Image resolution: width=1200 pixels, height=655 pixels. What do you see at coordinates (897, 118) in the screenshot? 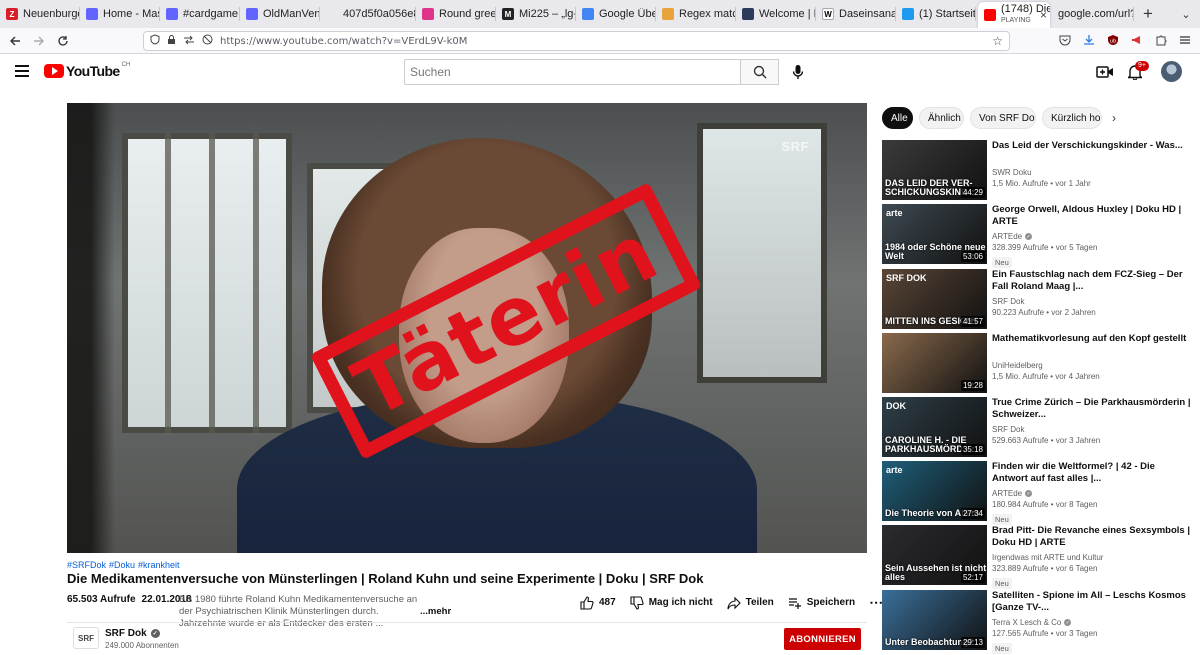
I see `chip-all: Alle` at bounding box center [897, 118].